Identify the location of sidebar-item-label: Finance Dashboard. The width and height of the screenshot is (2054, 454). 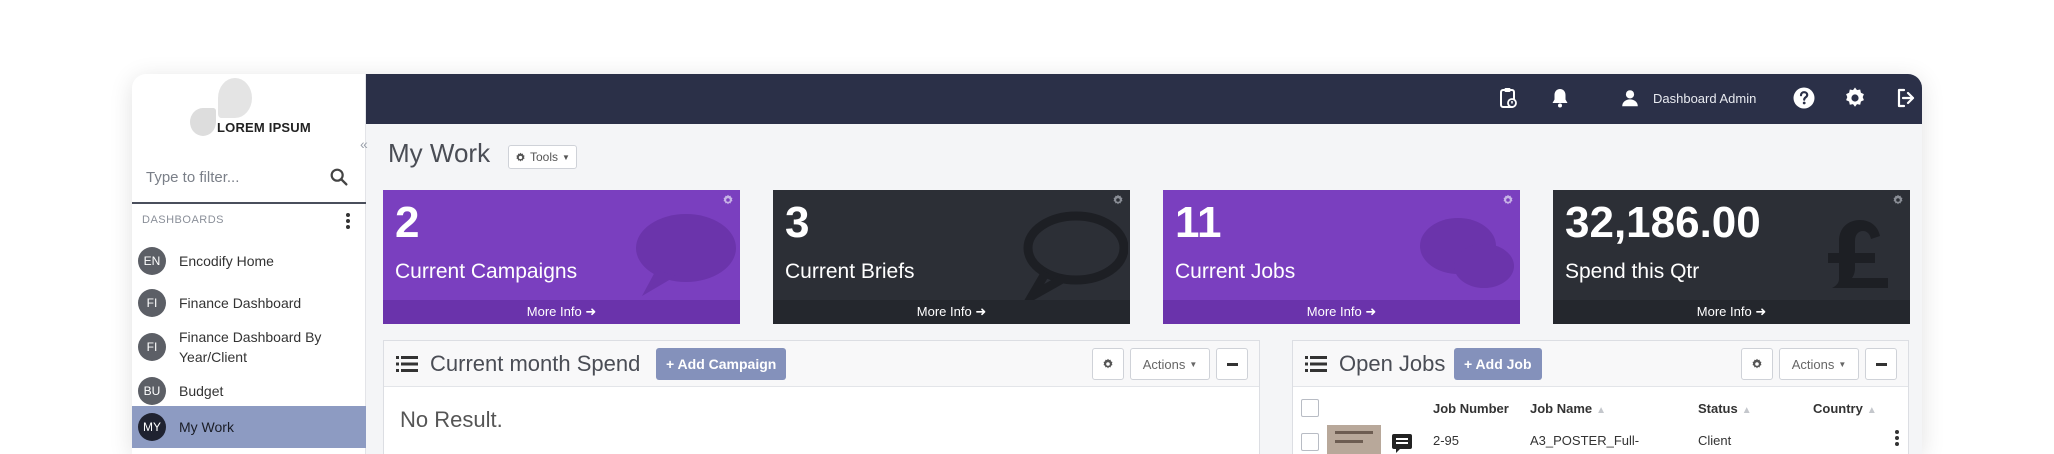
(240, 303).